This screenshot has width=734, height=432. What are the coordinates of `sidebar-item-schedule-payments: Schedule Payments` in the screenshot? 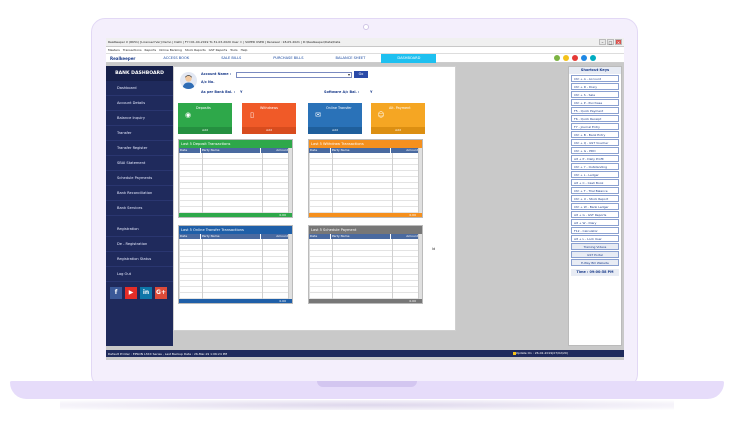 It's located at (139, 178).